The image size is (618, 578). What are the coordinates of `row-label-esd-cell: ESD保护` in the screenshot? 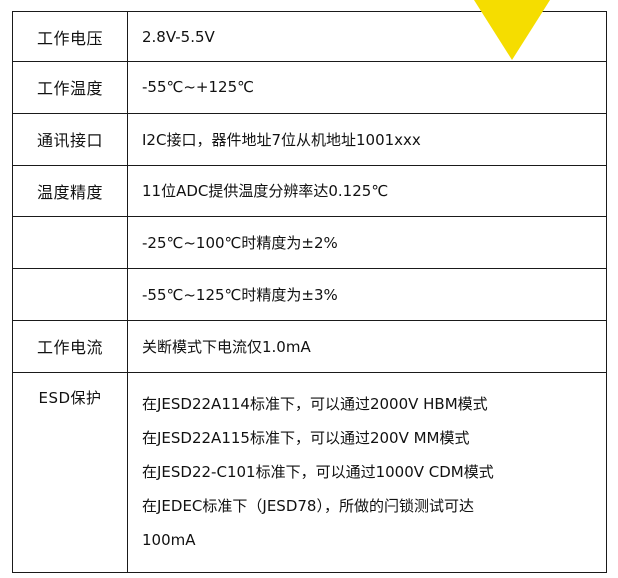 It's located at (70, 472).